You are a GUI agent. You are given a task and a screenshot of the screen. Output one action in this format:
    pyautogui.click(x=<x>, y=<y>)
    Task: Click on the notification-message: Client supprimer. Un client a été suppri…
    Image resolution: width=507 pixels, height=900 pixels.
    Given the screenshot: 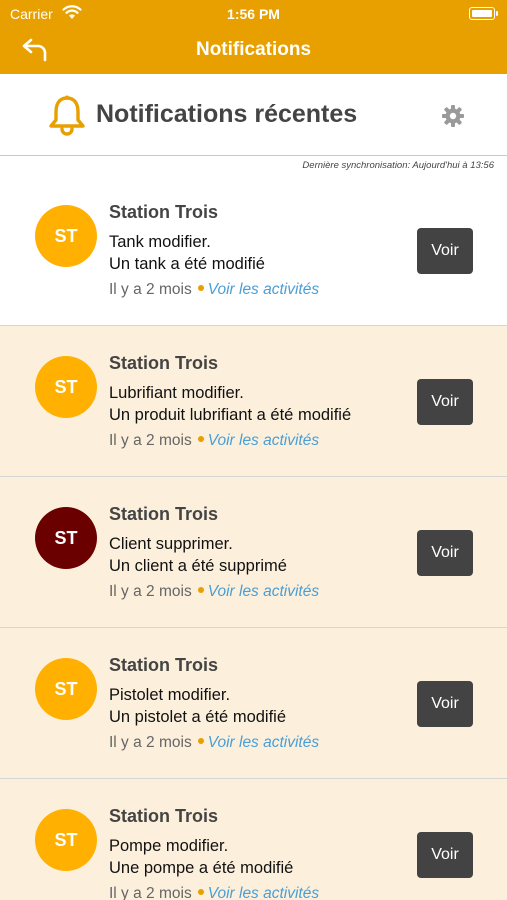 What is the action you would take?
    pyautogui.click(x=198, y=555)
    